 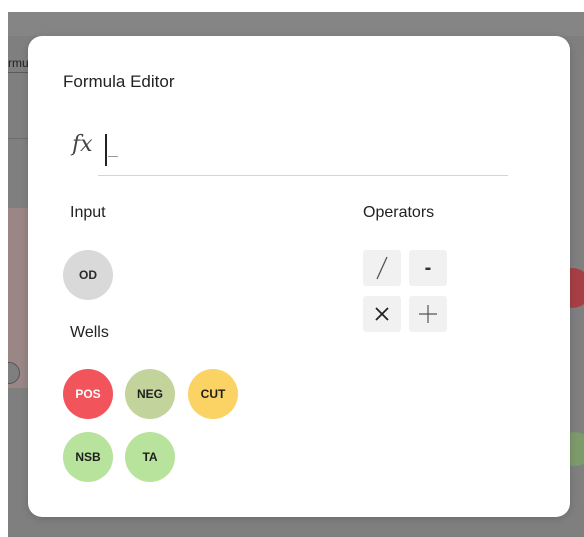 I want to click on input-chip-od: OD, so click(x=88, y=275).